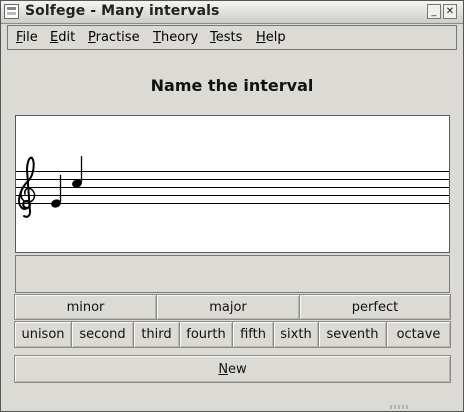 The height and width of the screenshot is (412, 464). What do you see at coordinates (157, 37) in the screenshot?
I see `menu-theory-mnemonic: T` at bounding box center [157, 37].